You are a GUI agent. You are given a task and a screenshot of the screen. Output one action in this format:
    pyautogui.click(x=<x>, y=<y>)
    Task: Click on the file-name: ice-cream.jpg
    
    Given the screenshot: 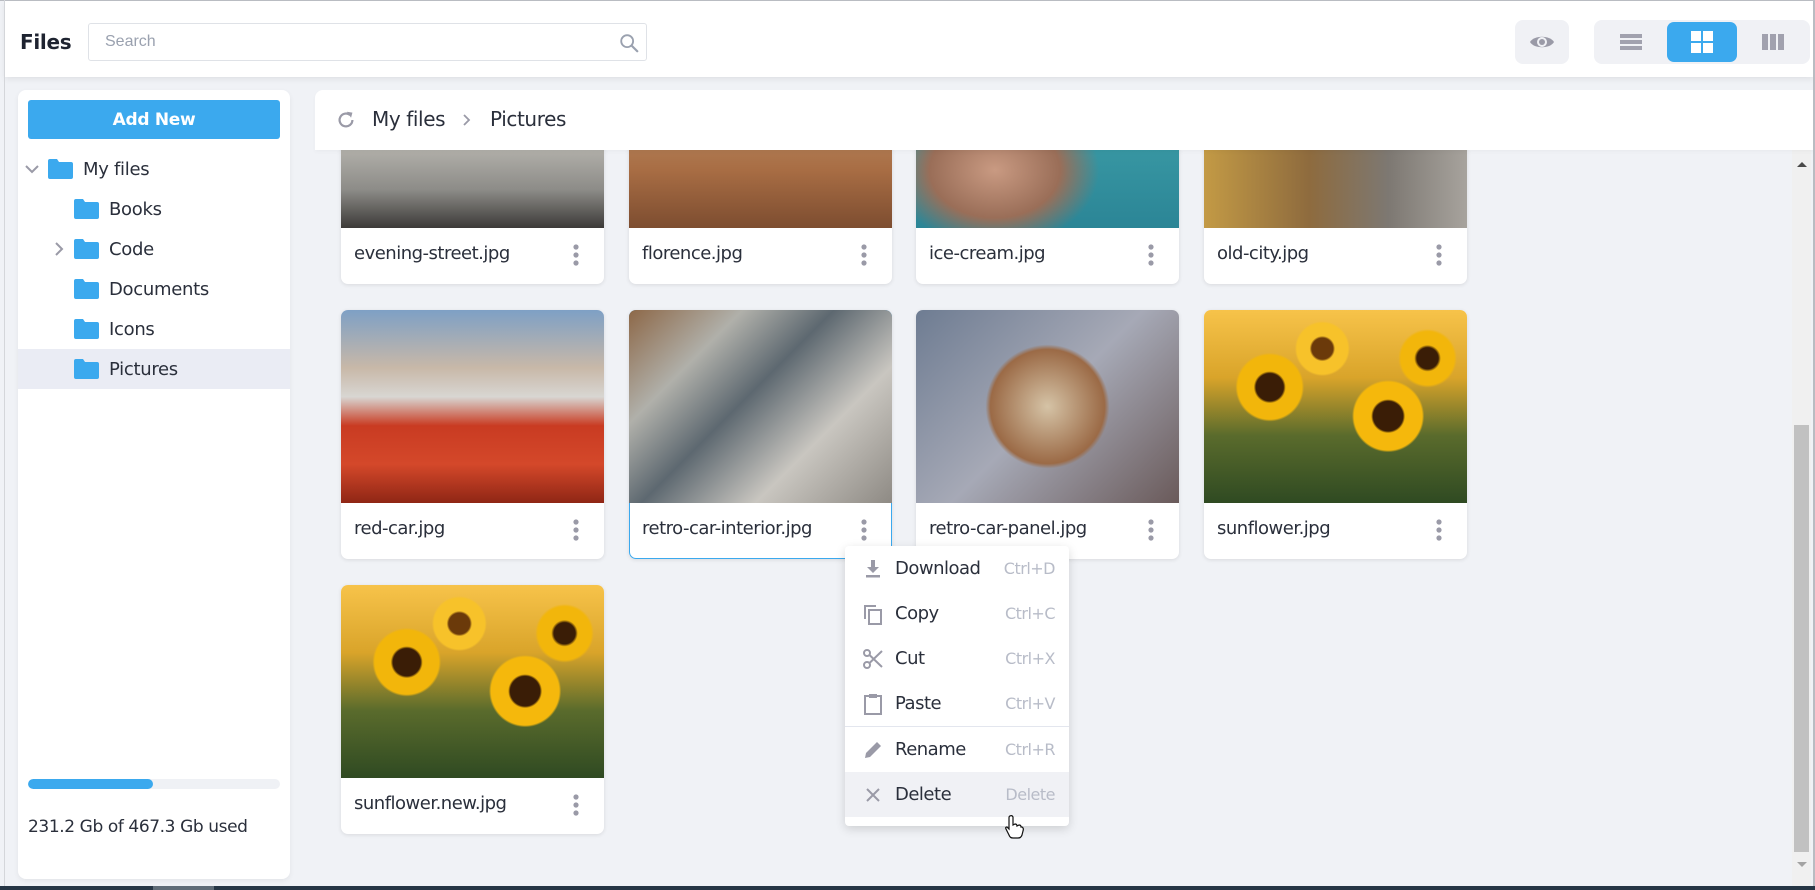 What is the action you would take?
    pyautogui.click(x=987, y=253)
    